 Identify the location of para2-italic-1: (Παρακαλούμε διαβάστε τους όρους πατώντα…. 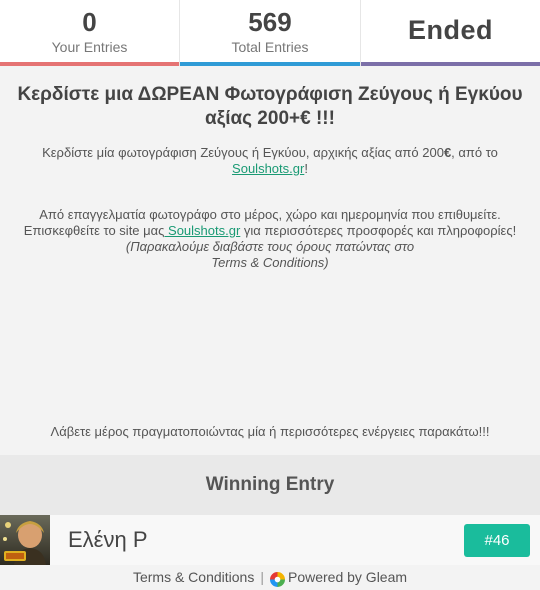
(270, 246).